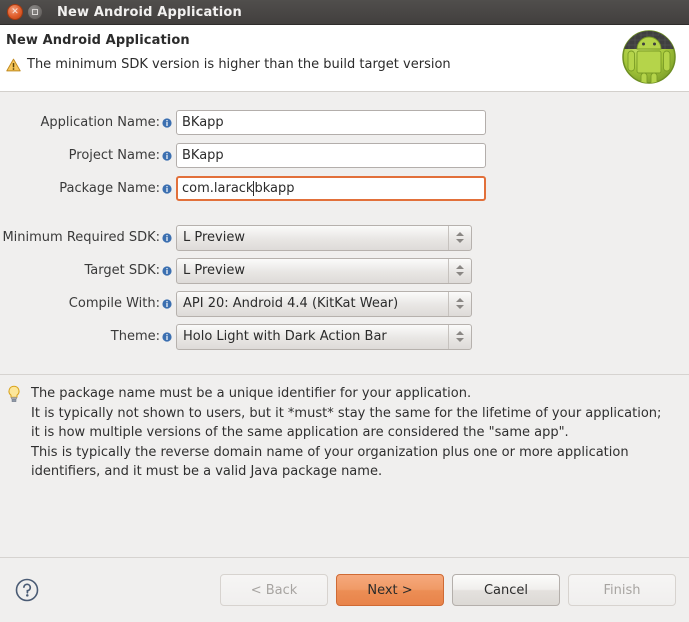  I want to click on maximize-icon, so click(35, 12).